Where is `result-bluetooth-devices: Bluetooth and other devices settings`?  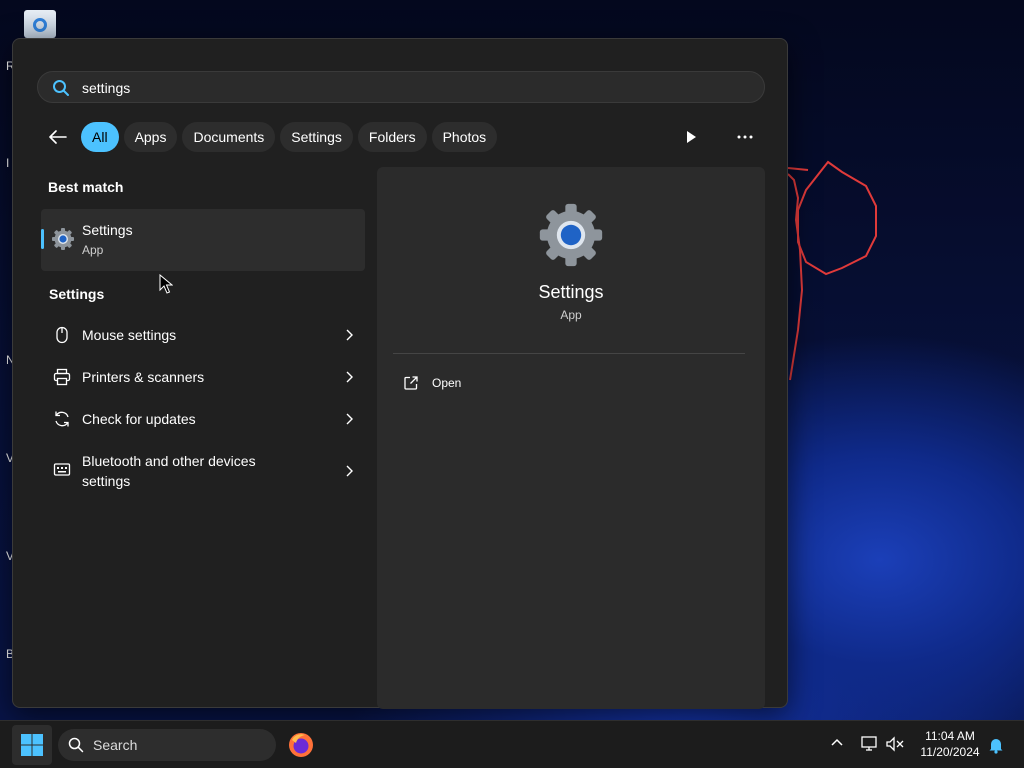
result-bluetooth-devices: Bluetooth and other devices settings is located at coordinates (203, 471).